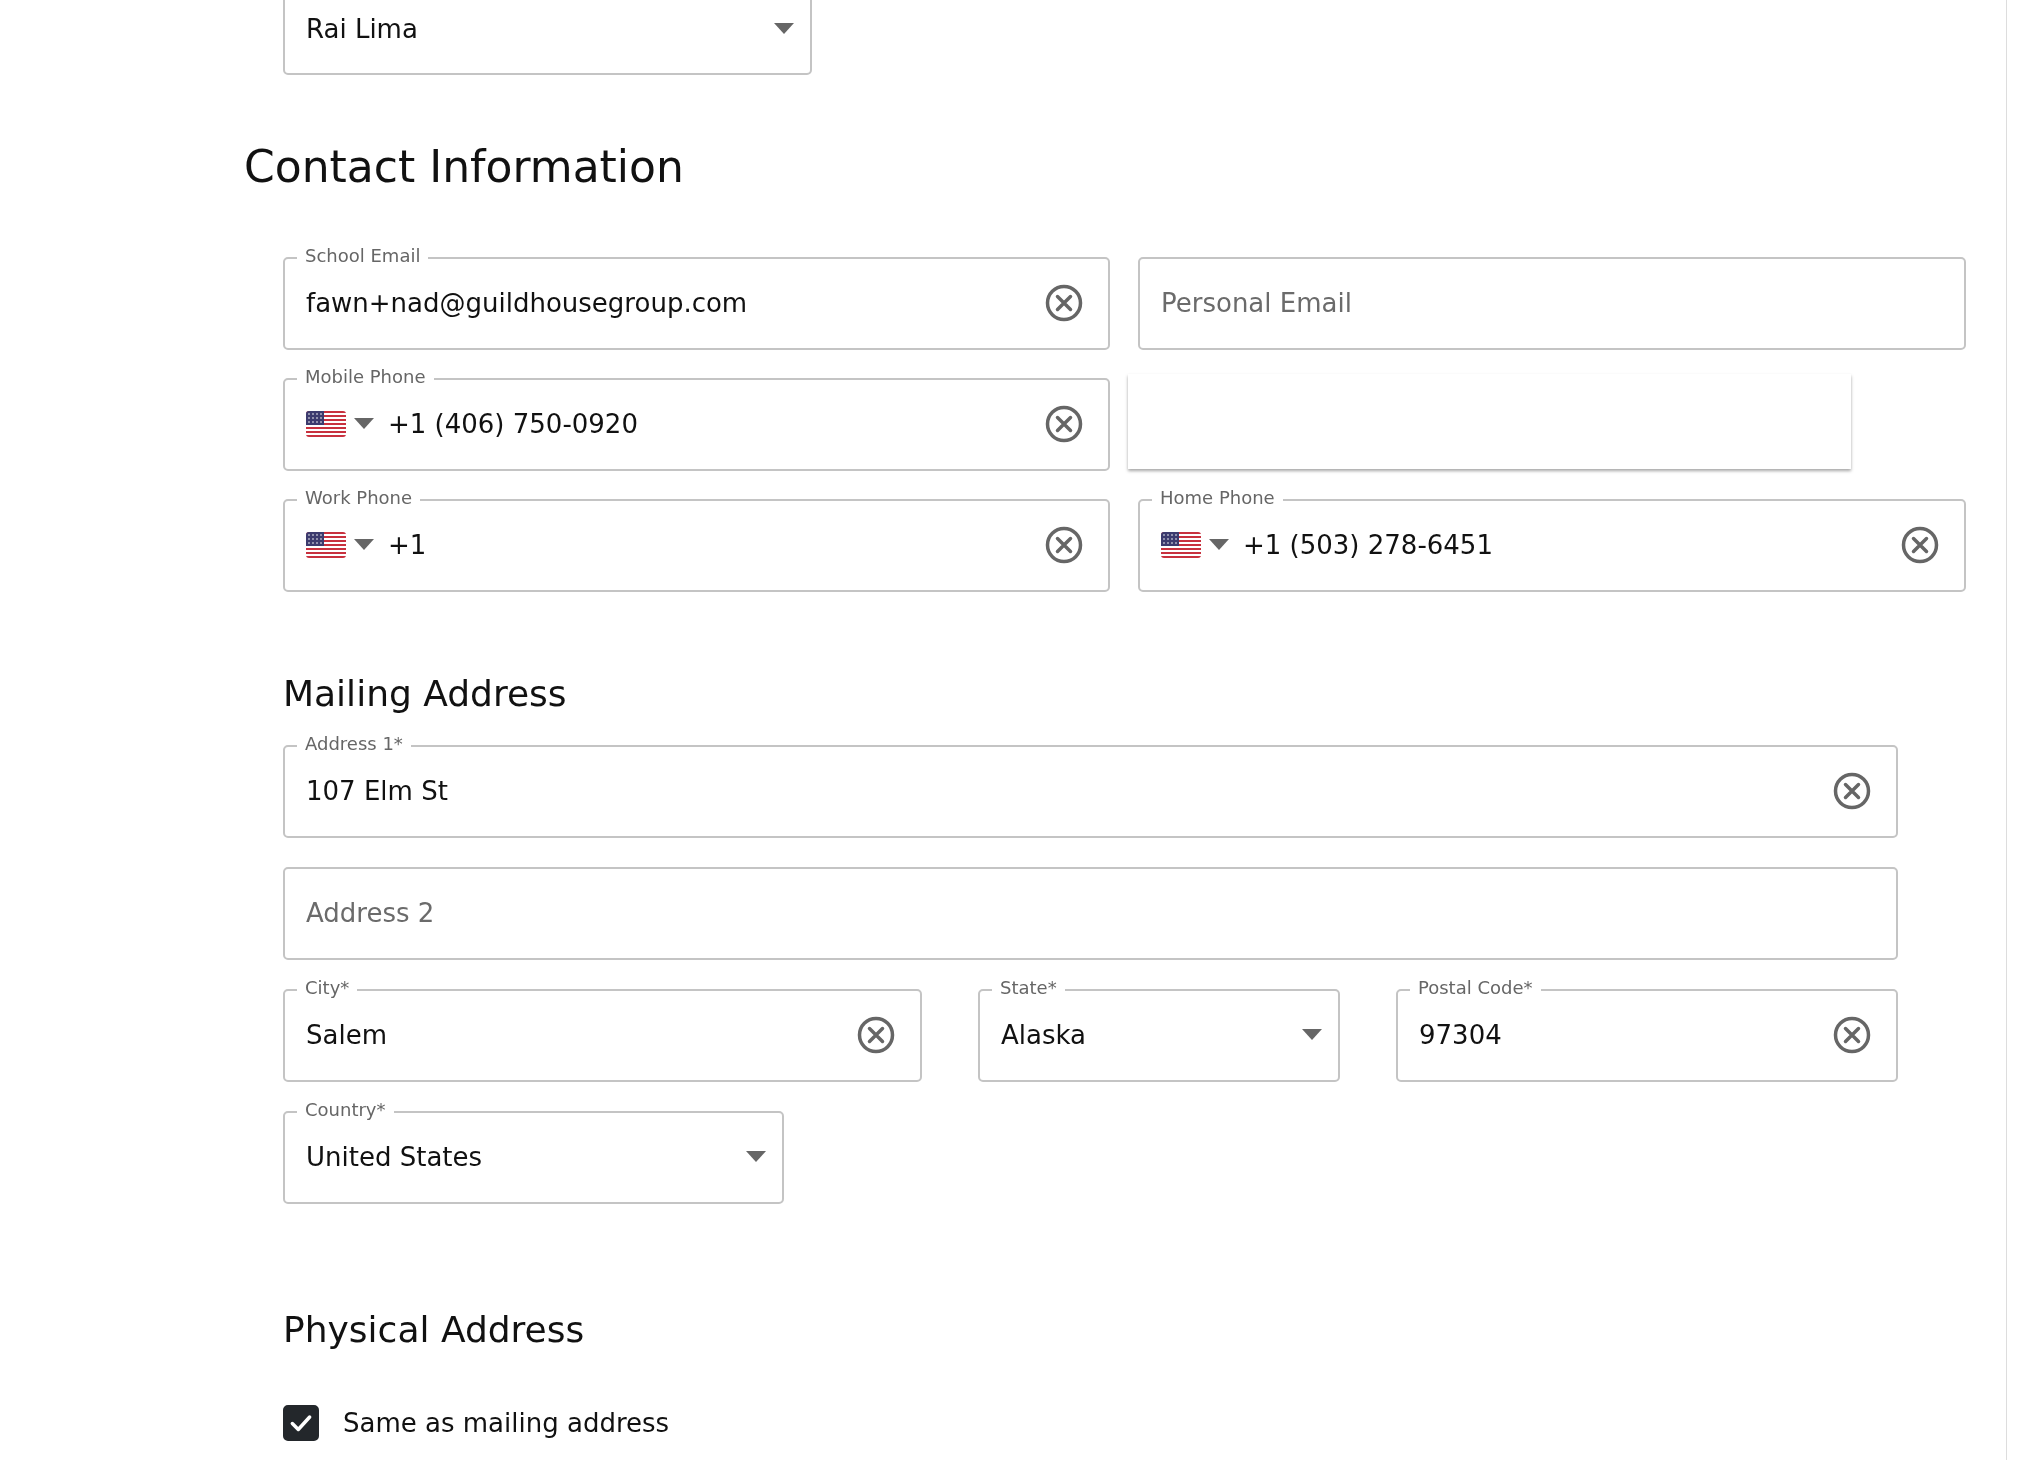 Image resolution: width=2034 pixels, height=1460 pixels. I want to click on text-field: Personal Email, so click(1552, 297).